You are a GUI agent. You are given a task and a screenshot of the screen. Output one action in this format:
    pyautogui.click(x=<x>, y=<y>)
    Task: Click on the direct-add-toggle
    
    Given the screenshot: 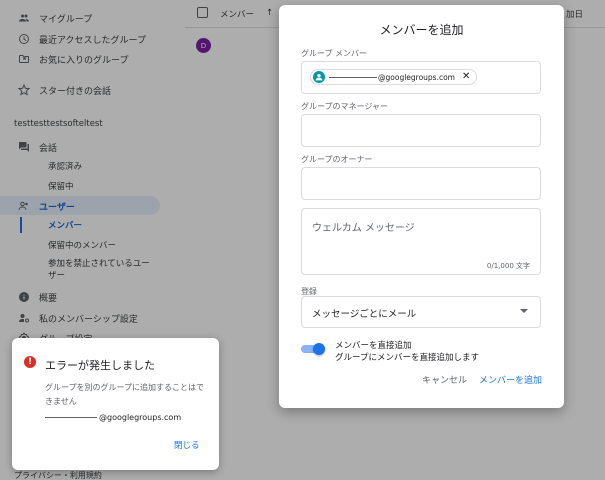 What is the action you would take?
    pyautogui.click(x=313, y=349)
    